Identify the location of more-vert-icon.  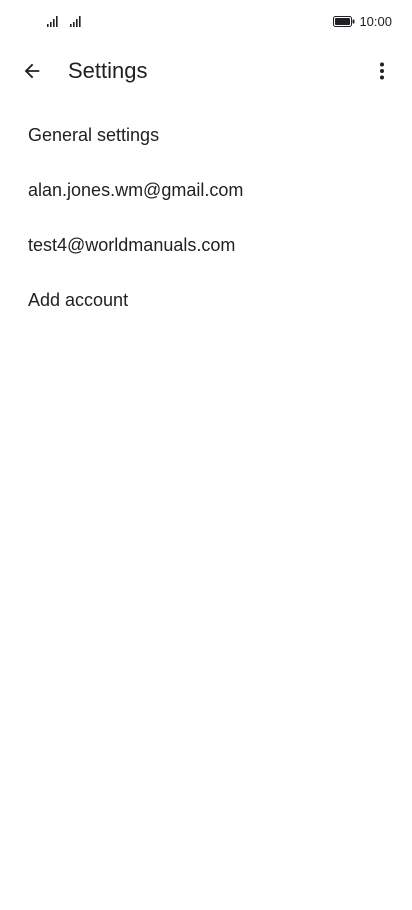
(382, 71).